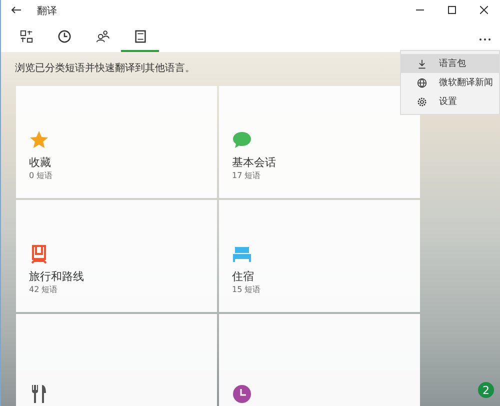  I want to click on description-text: 浏览已分类短语并快速翻译到其他语言。, so click(105, 68).